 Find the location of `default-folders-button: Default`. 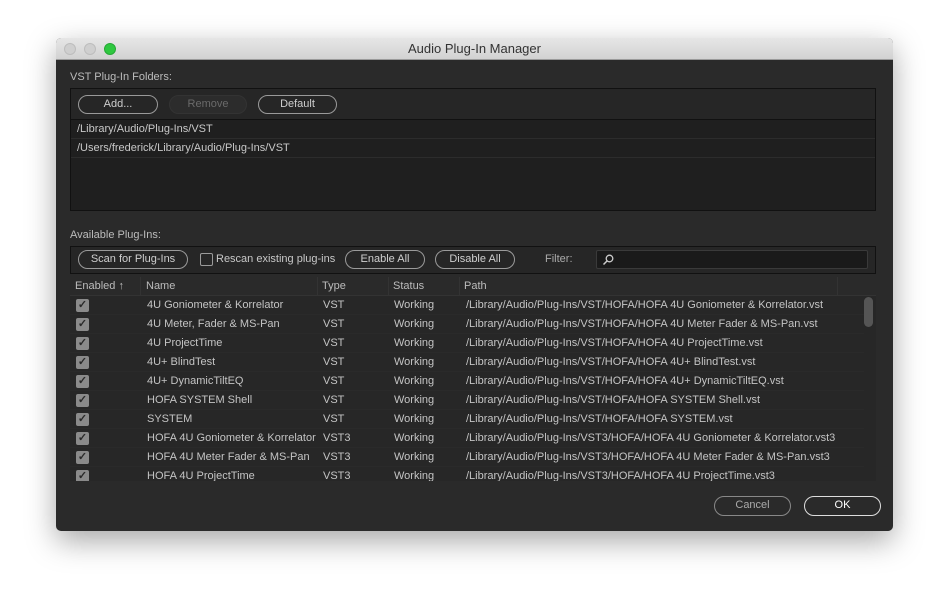

default-folders-button: Default is located at coordinates (297, 104).